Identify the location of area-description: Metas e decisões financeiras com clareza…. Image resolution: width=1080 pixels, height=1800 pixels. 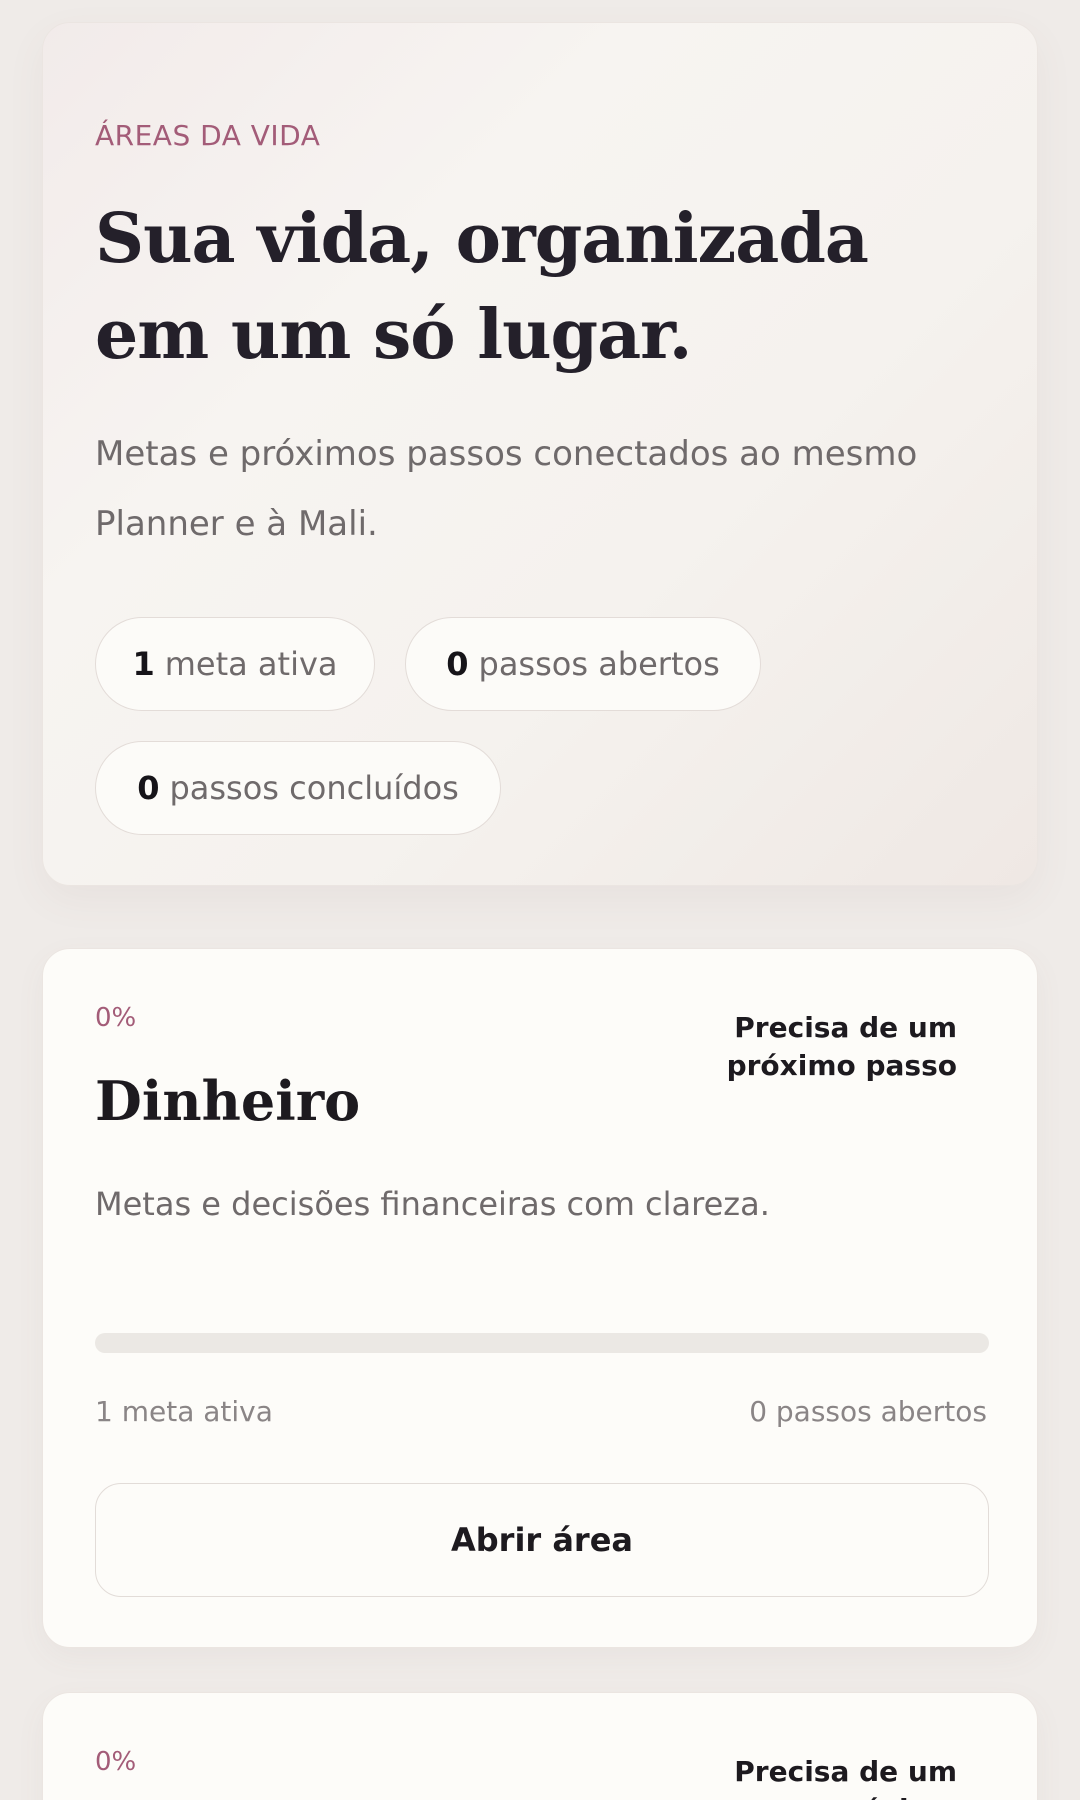
(432, 1204).